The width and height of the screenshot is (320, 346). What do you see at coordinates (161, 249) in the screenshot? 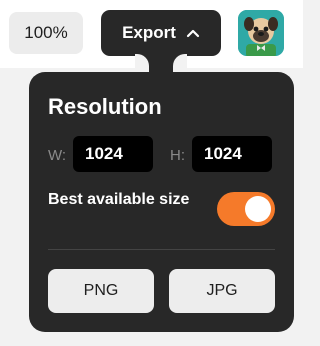
I see `divider` at bounding box center [161, 249].